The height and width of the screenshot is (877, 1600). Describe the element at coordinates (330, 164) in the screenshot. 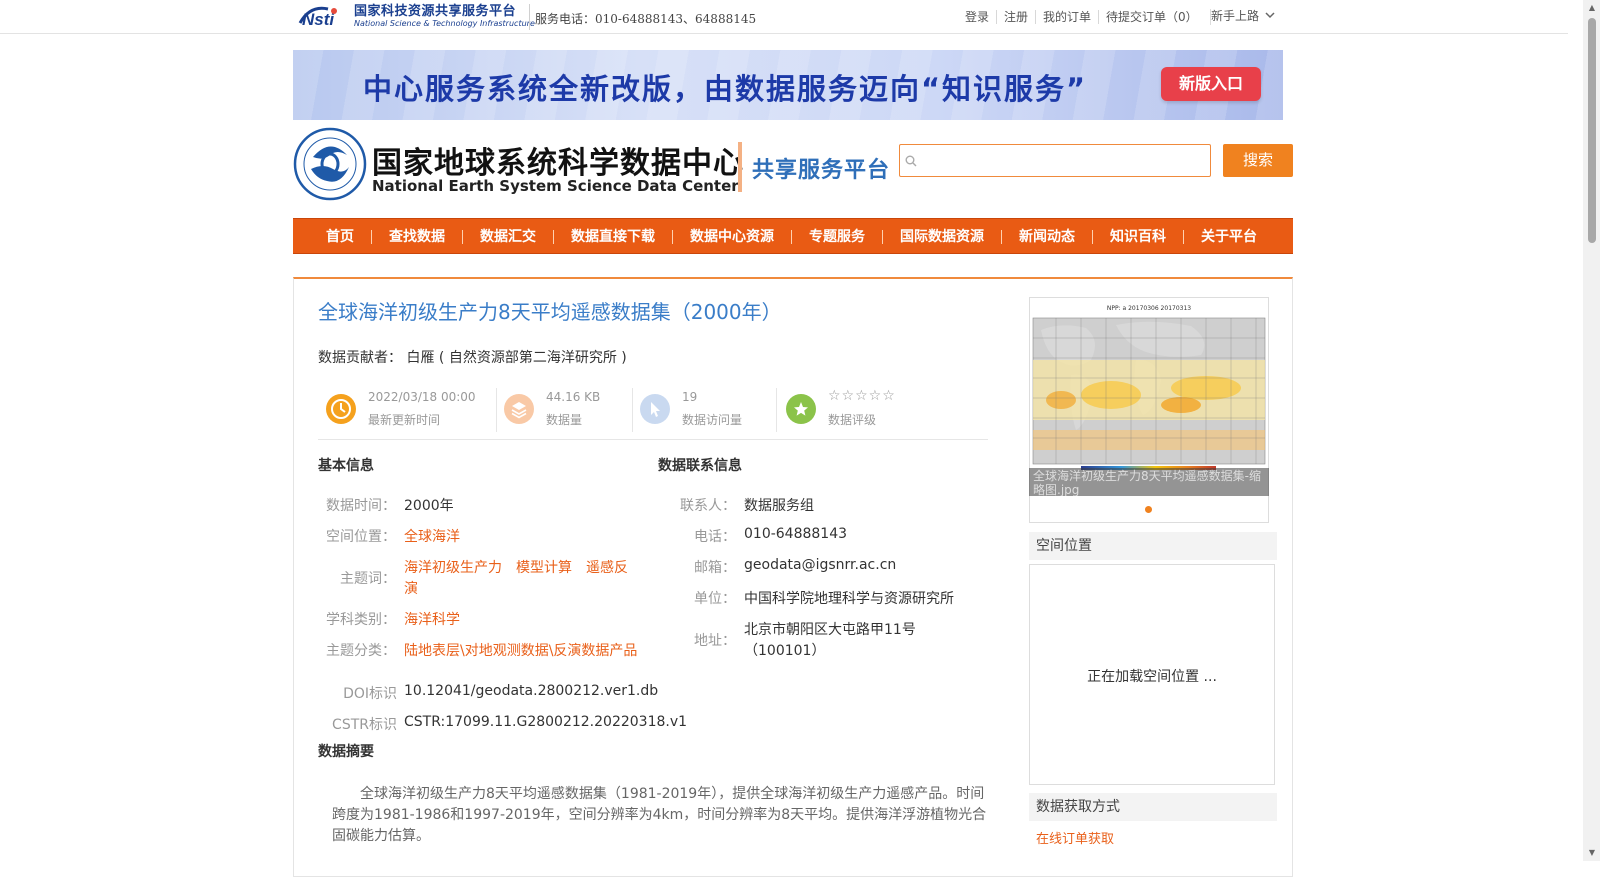

I see `center-logo-emblem` at that location.